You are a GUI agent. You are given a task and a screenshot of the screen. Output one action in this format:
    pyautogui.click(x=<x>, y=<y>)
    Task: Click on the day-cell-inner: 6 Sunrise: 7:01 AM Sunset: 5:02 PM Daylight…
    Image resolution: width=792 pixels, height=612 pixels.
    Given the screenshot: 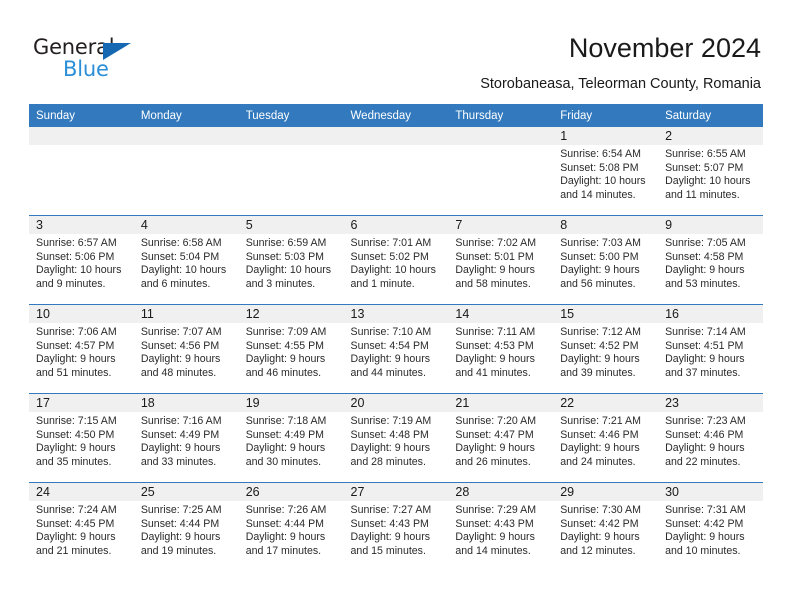 What is the action you would take?
    pyautogui.click(x=396, y=260)
    